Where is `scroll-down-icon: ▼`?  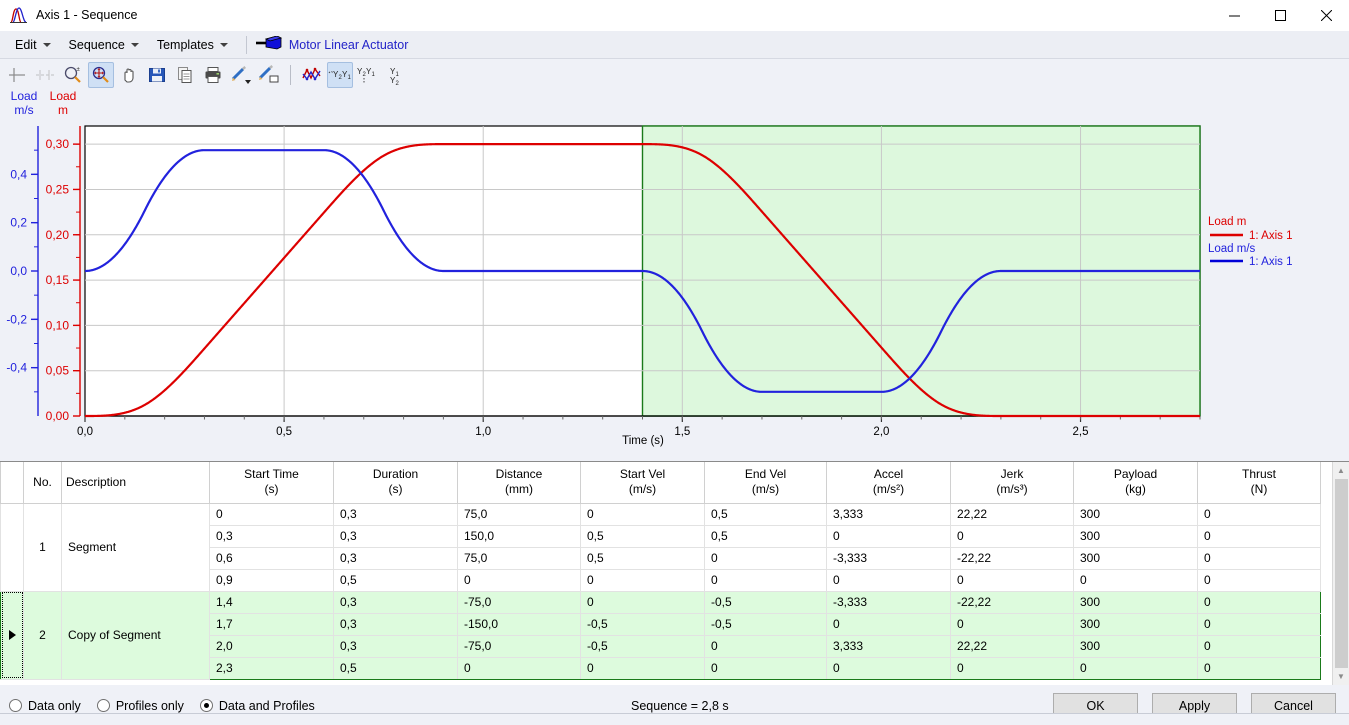
scroll-down-icon: ▼ is located at coordinates (1341, 676).